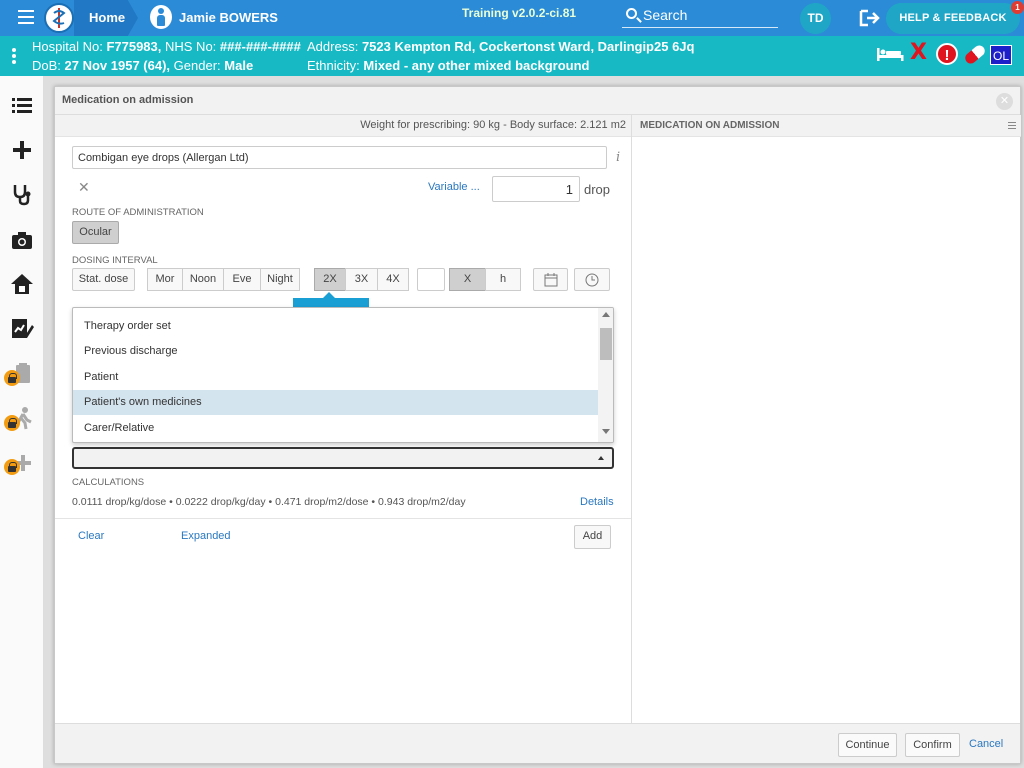 This screenshot has height=768, width=1024. What do you see at coordinates (280, 279) in the screenshot?
I see `time-night-button: Night` at bounding box center [280, 279].